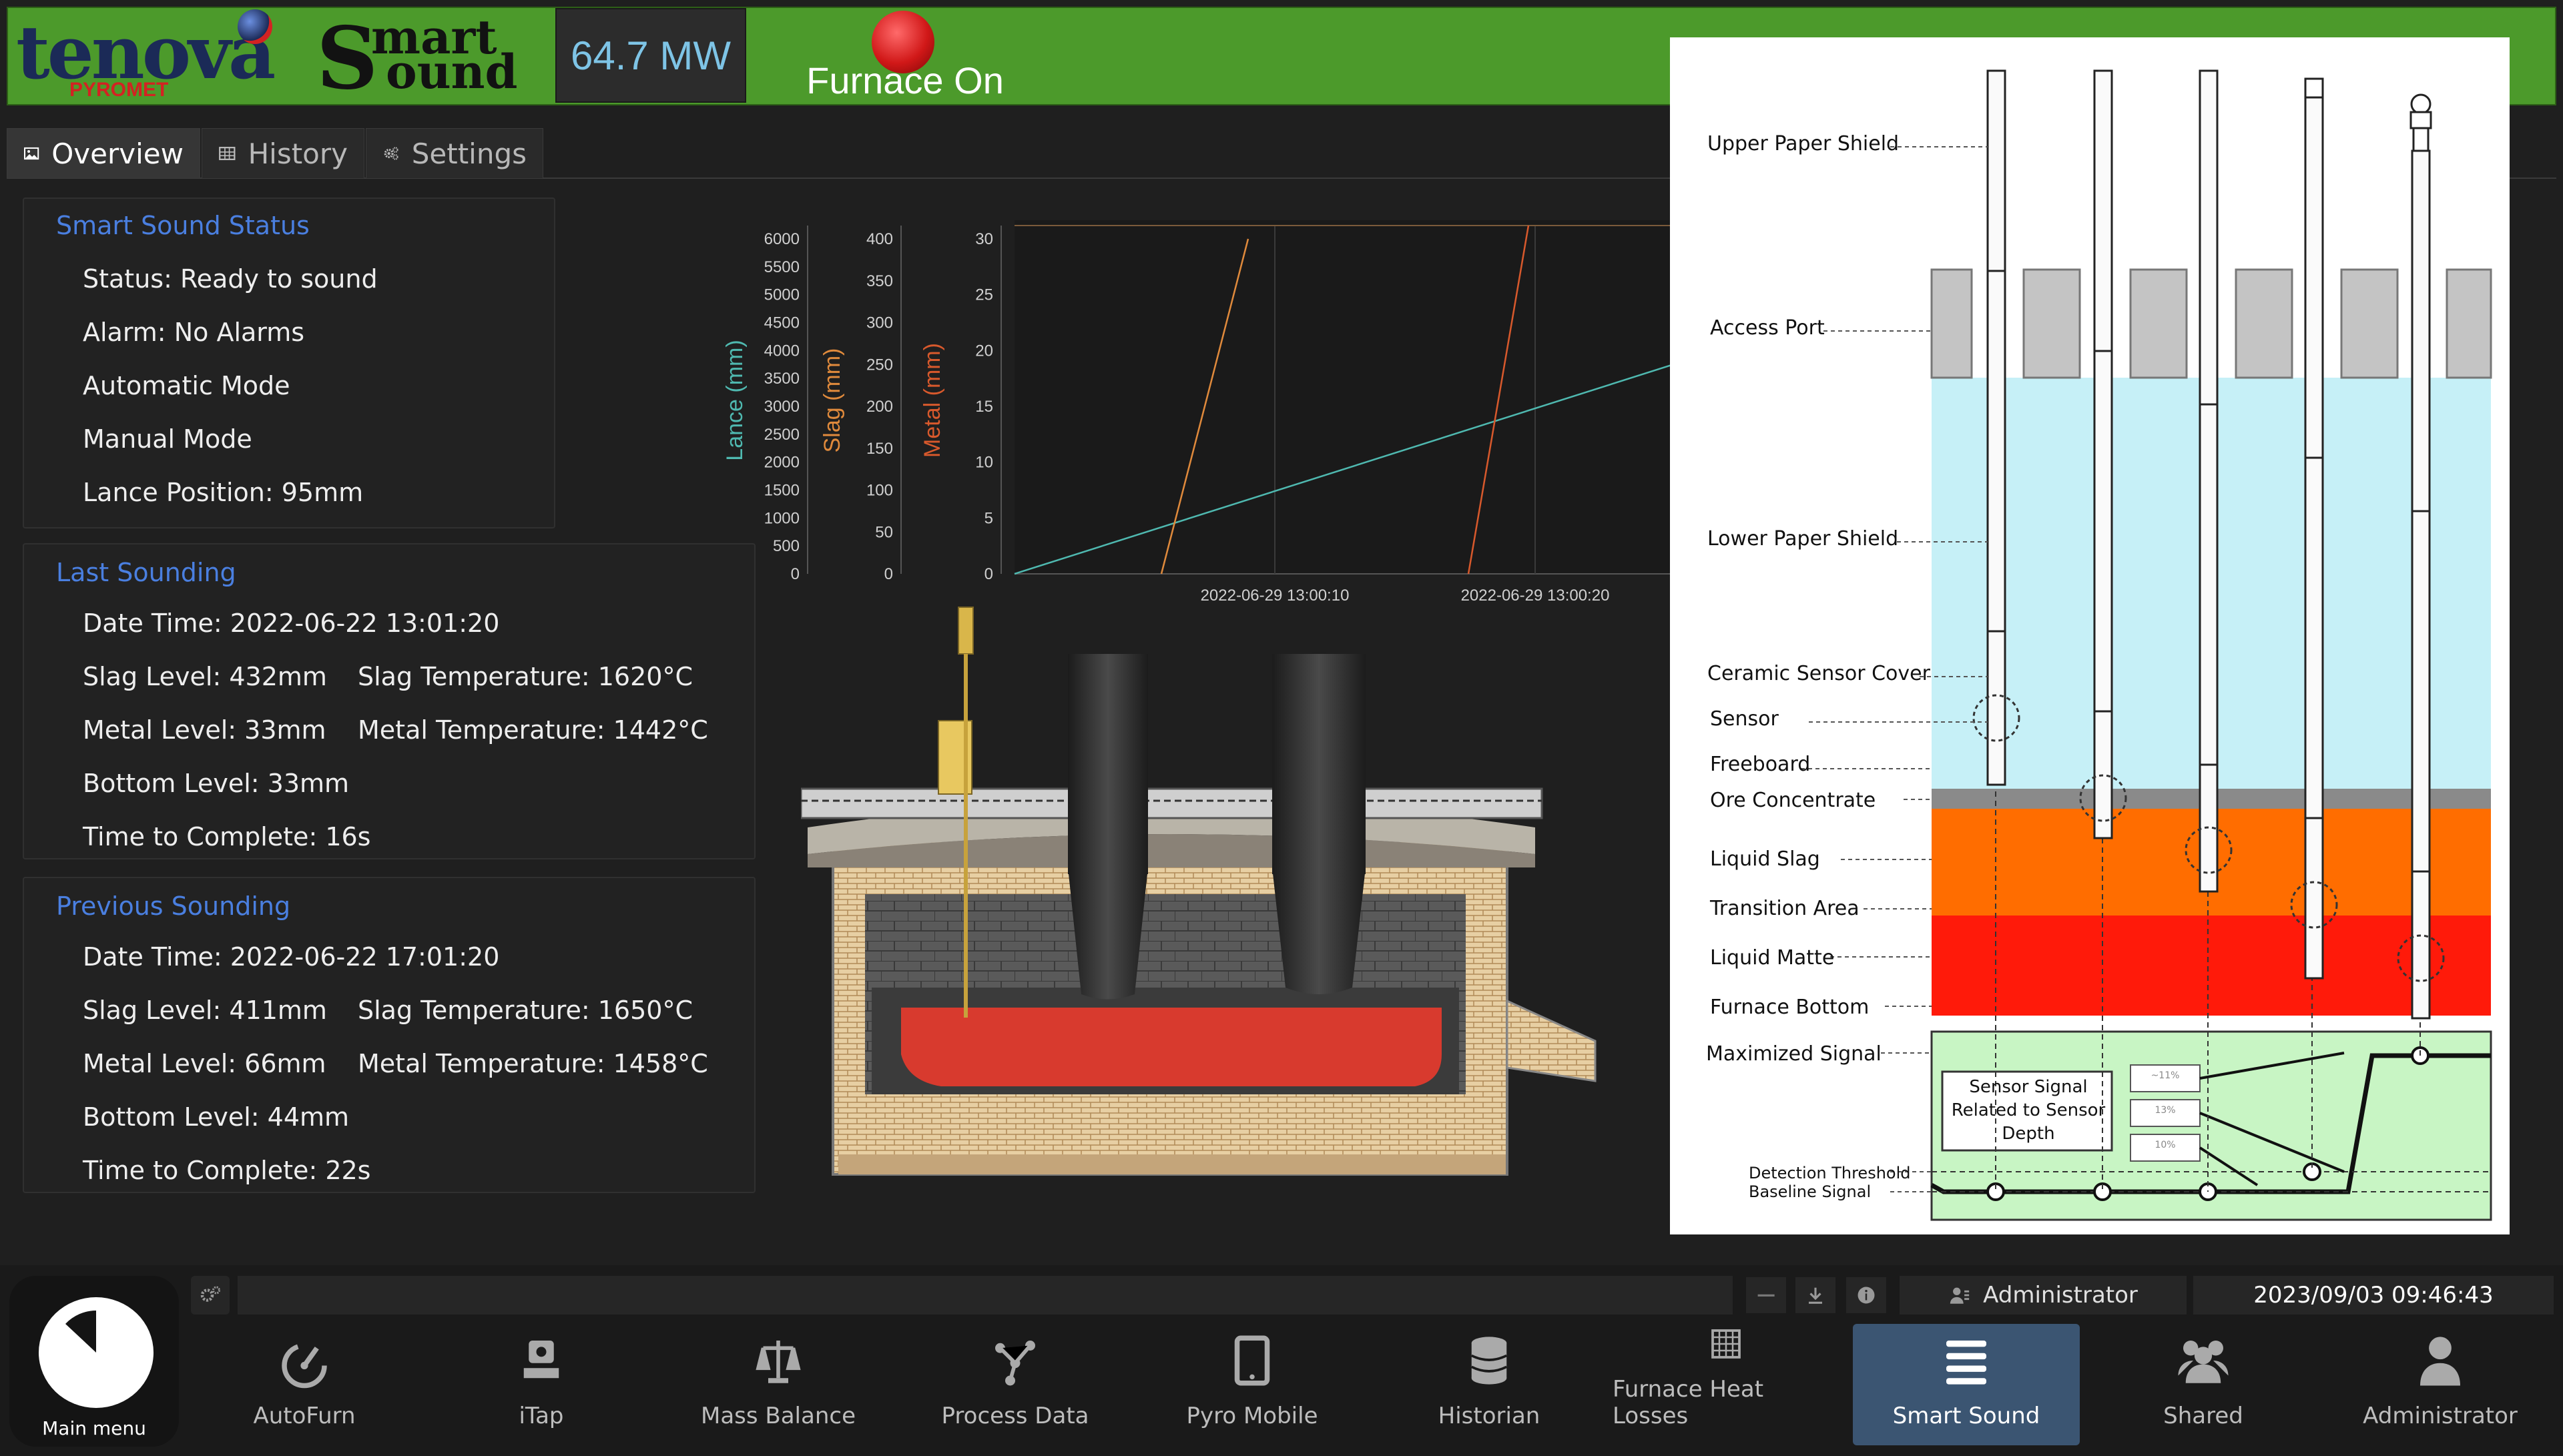  I want to click on scale-icon, so click(778, 1362).